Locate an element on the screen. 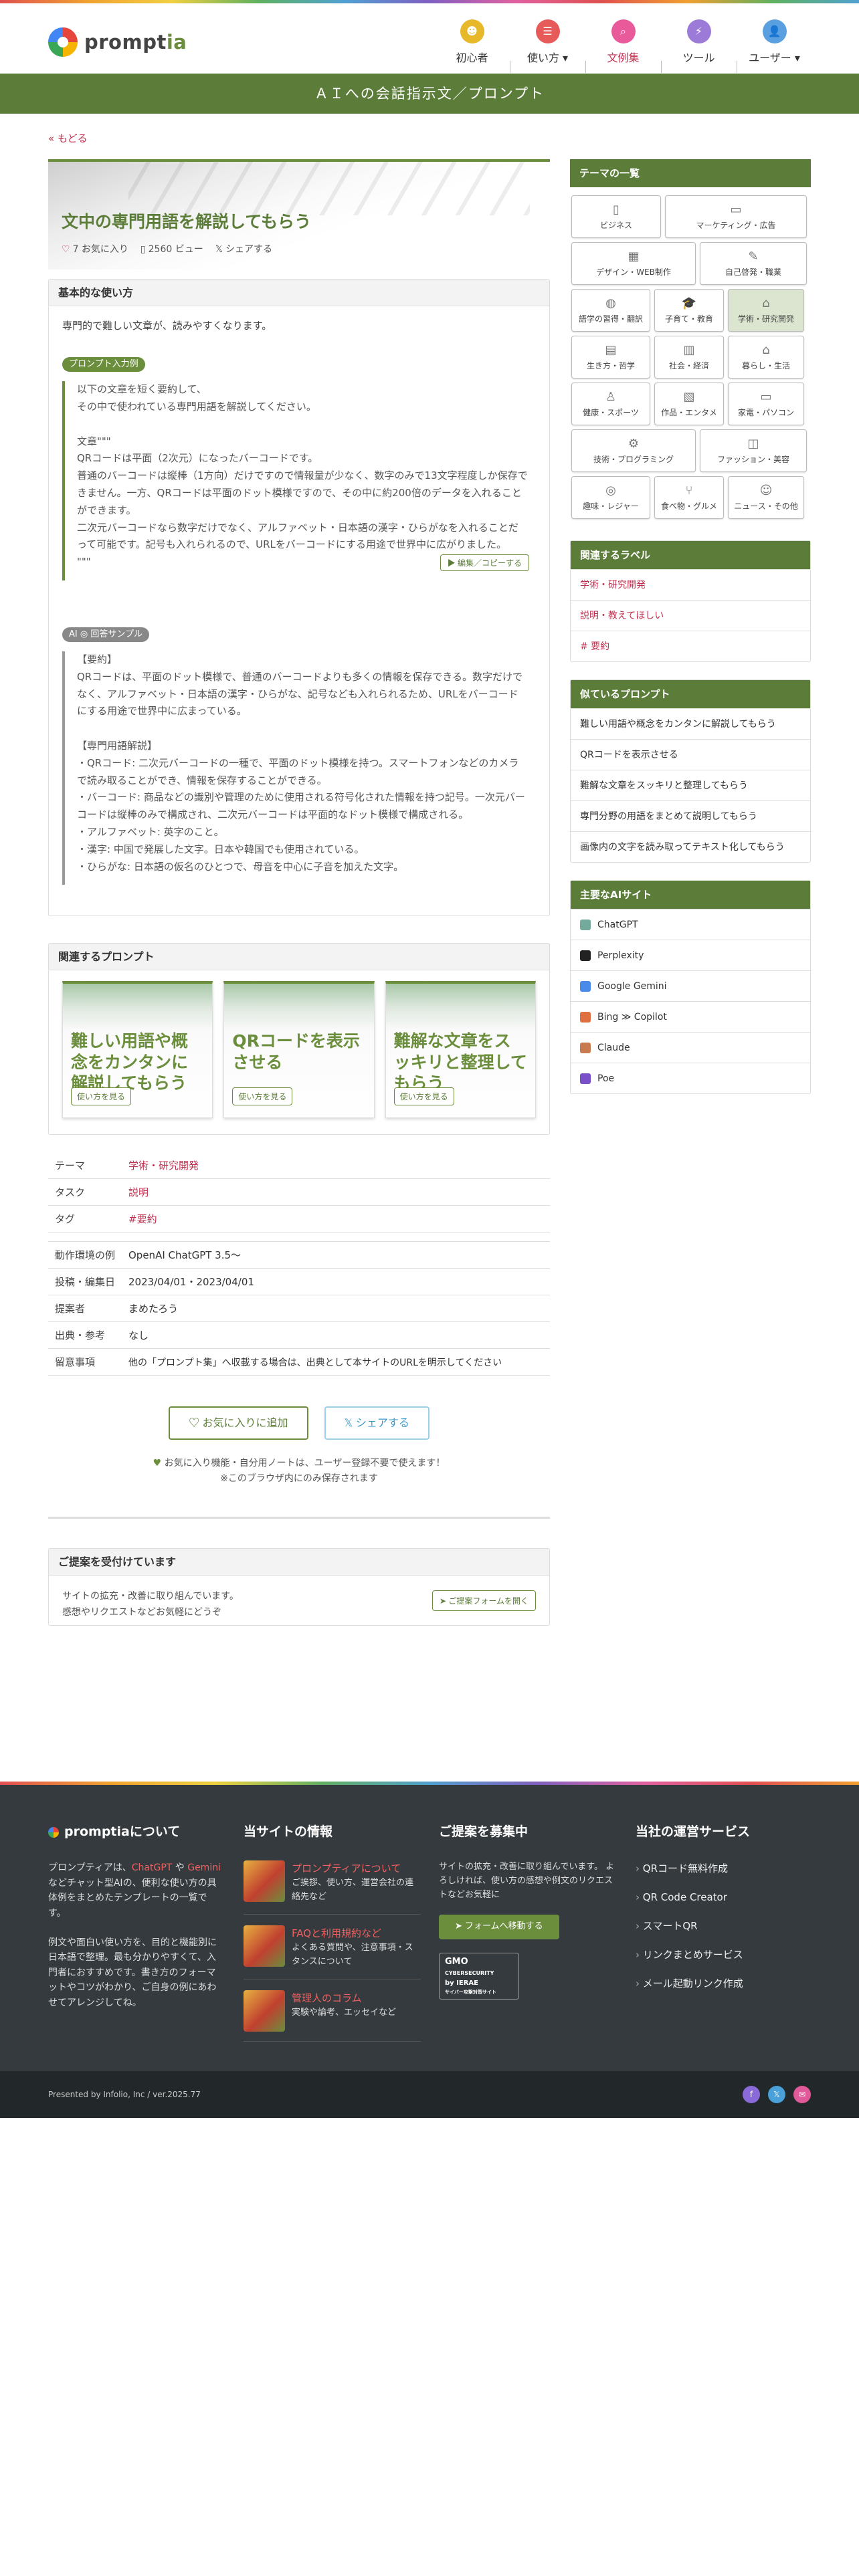 The height and width of the screenshot is (2576, 859). theme-item: ▭ マーケティング・広告 is located at coordinates (736, 217).